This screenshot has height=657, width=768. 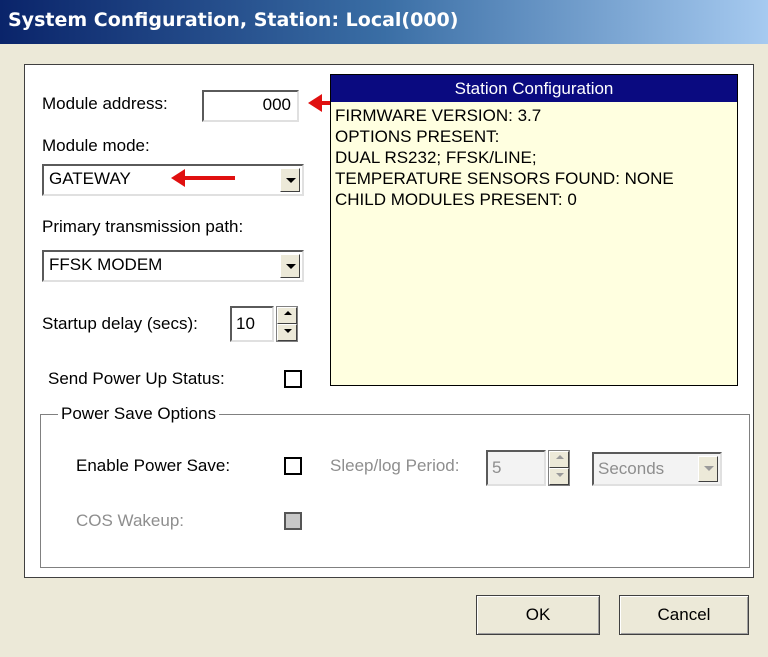 I want to click on cos-wakeup-label: COS Wakeup:, so click(x=130, y=520).